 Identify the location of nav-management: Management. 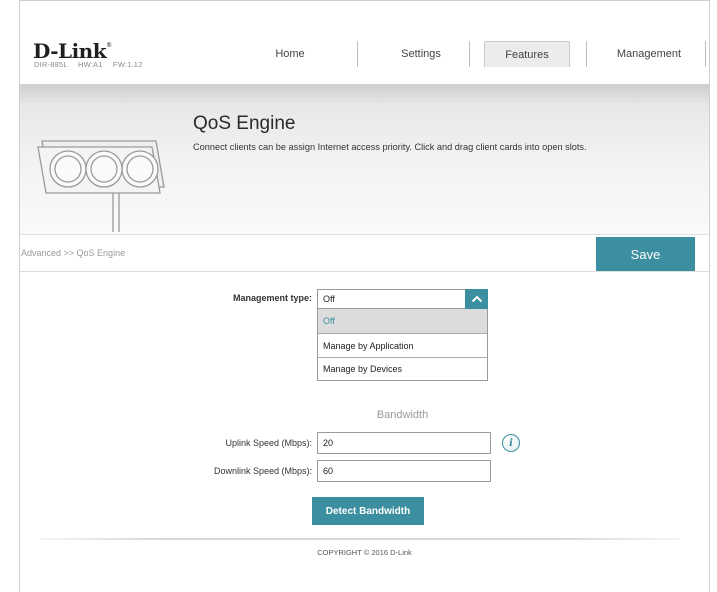
(649, 54).